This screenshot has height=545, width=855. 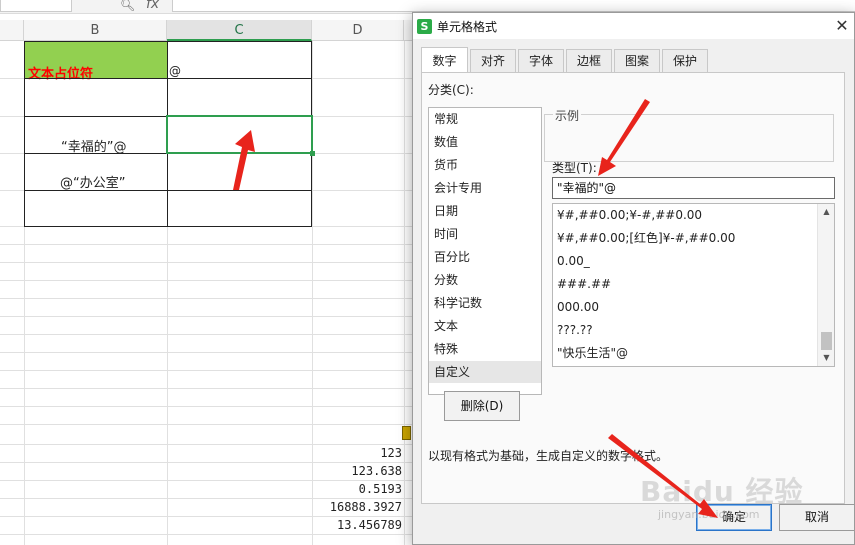 What do you see at coordinates (685, 353) in the screenshot?
I see `list-item: "快乐生活"@` at bounding box center [685, 353].